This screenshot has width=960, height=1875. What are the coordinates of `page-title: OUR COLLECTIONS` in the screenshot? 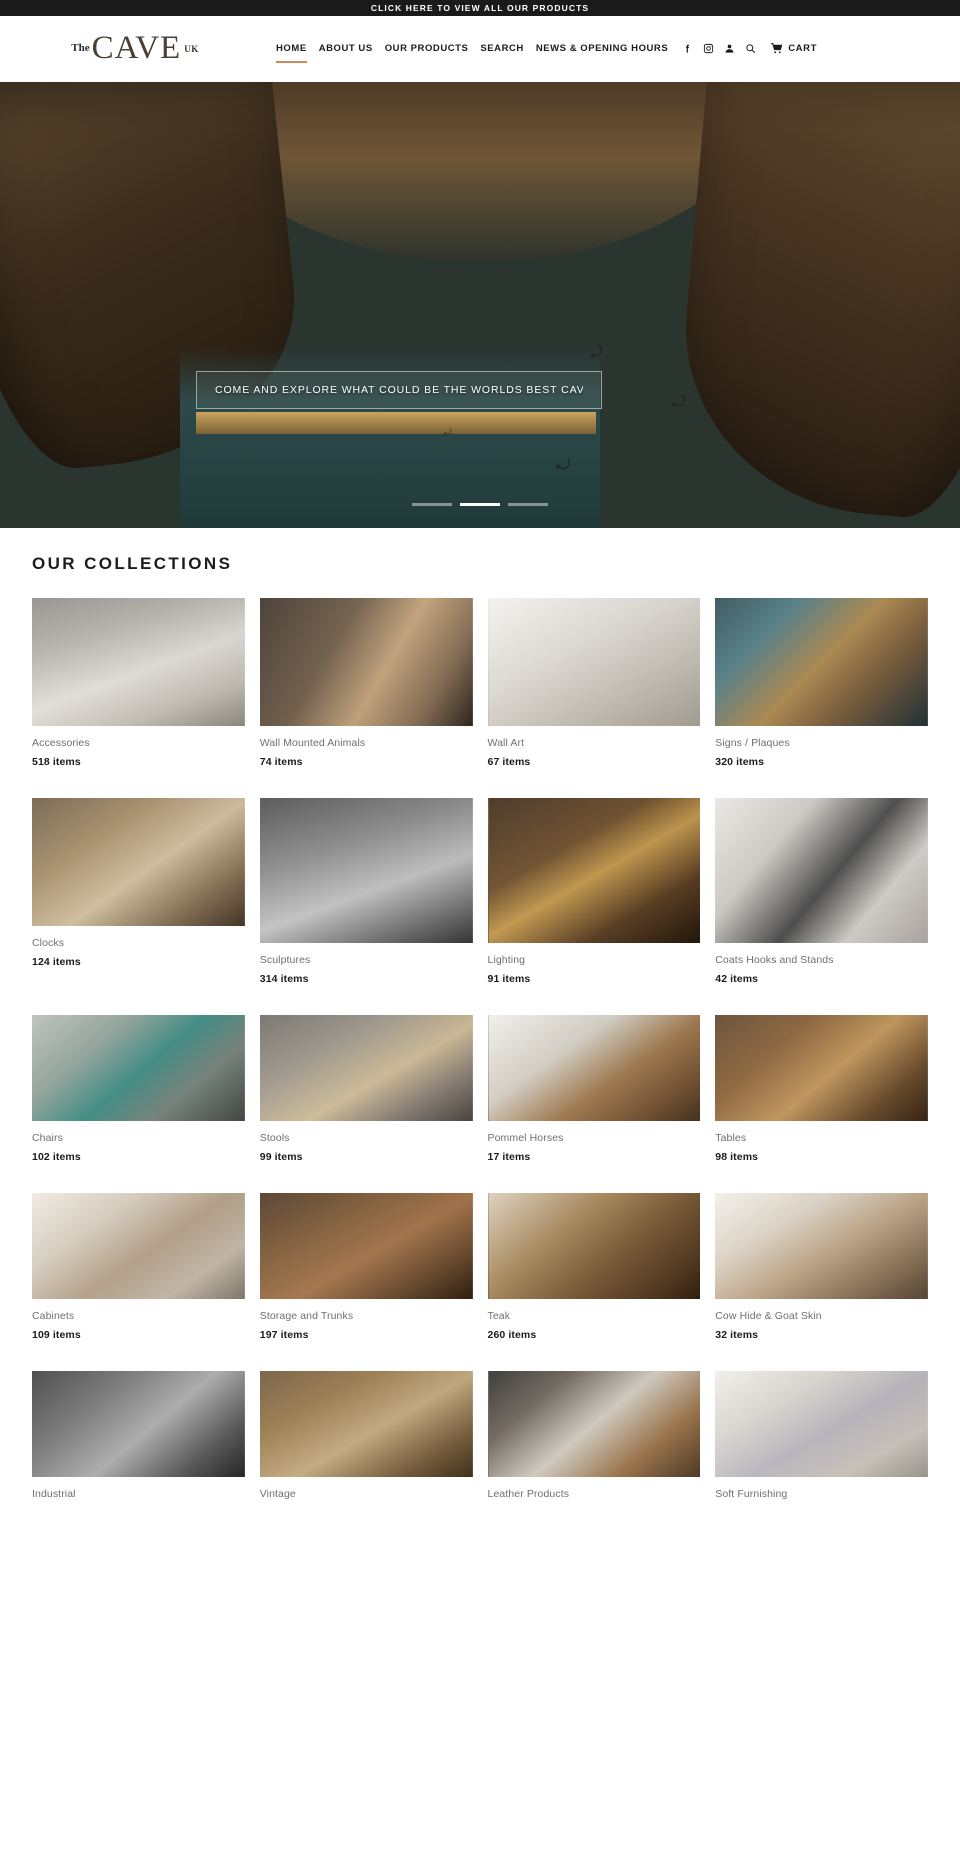 It's located at (132, 563).